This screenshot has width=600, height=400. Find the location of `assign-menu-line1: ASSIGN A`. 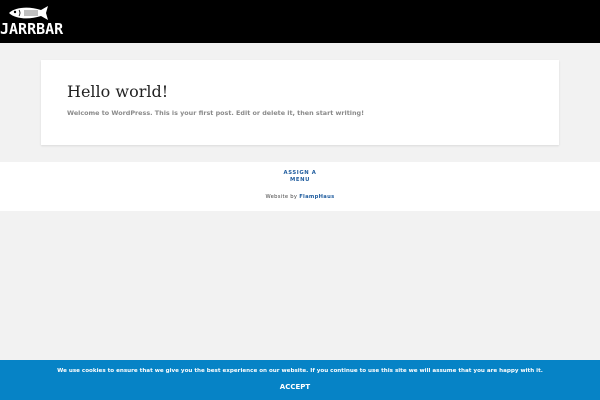

assign-menu-line1: ASSIGN A is located at coordinates (300, 173).